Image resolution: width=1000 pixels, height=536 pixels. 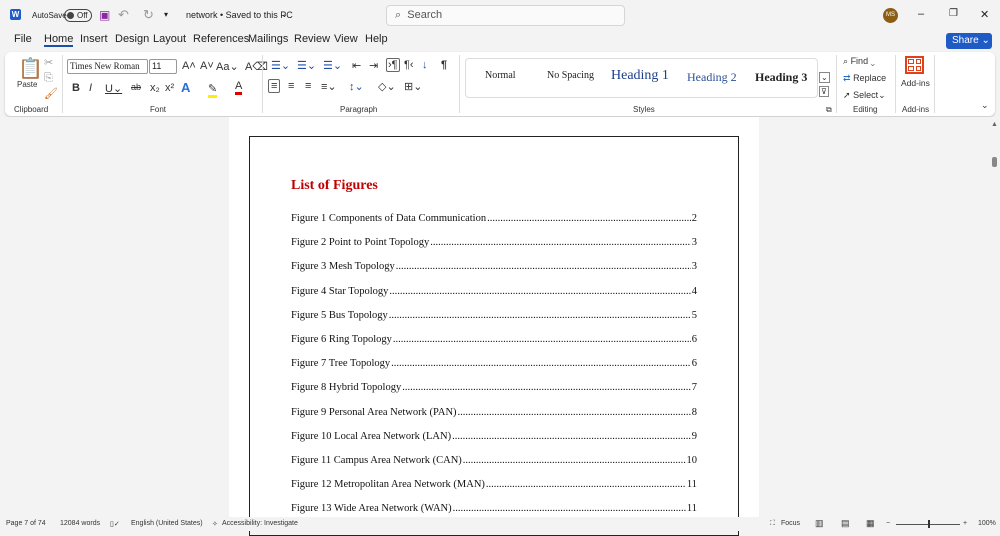 What do you see at coordinates (274, 86) in the screenshot?
I see `align-left-icon: ≡` at bounding box center [274, 86].